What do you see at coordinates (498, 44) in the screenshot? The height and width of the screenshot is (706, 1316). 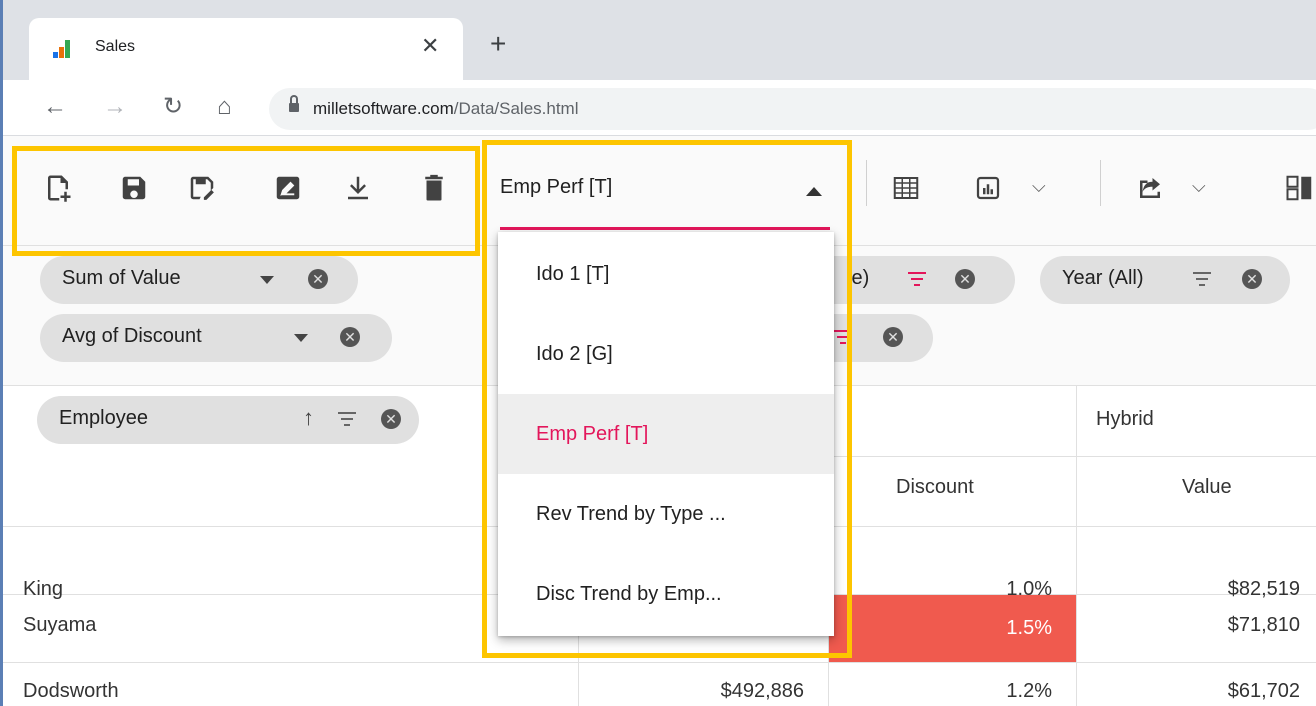 I see `new-tab-icon: +` at bounding box center [498, 44].